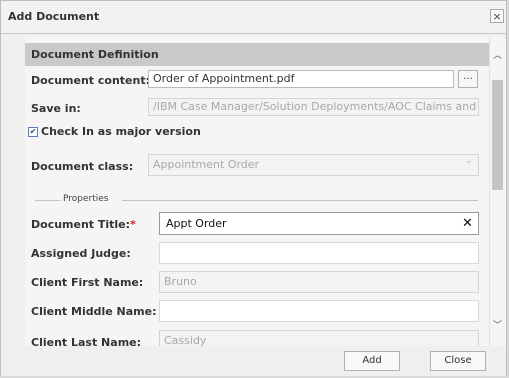 Image resolution: width=509 pixels, height=378 pixels. Describe the element at coordinates (93, 80) in the screenshot. I see `document-content-label: Document content:*` at that location.